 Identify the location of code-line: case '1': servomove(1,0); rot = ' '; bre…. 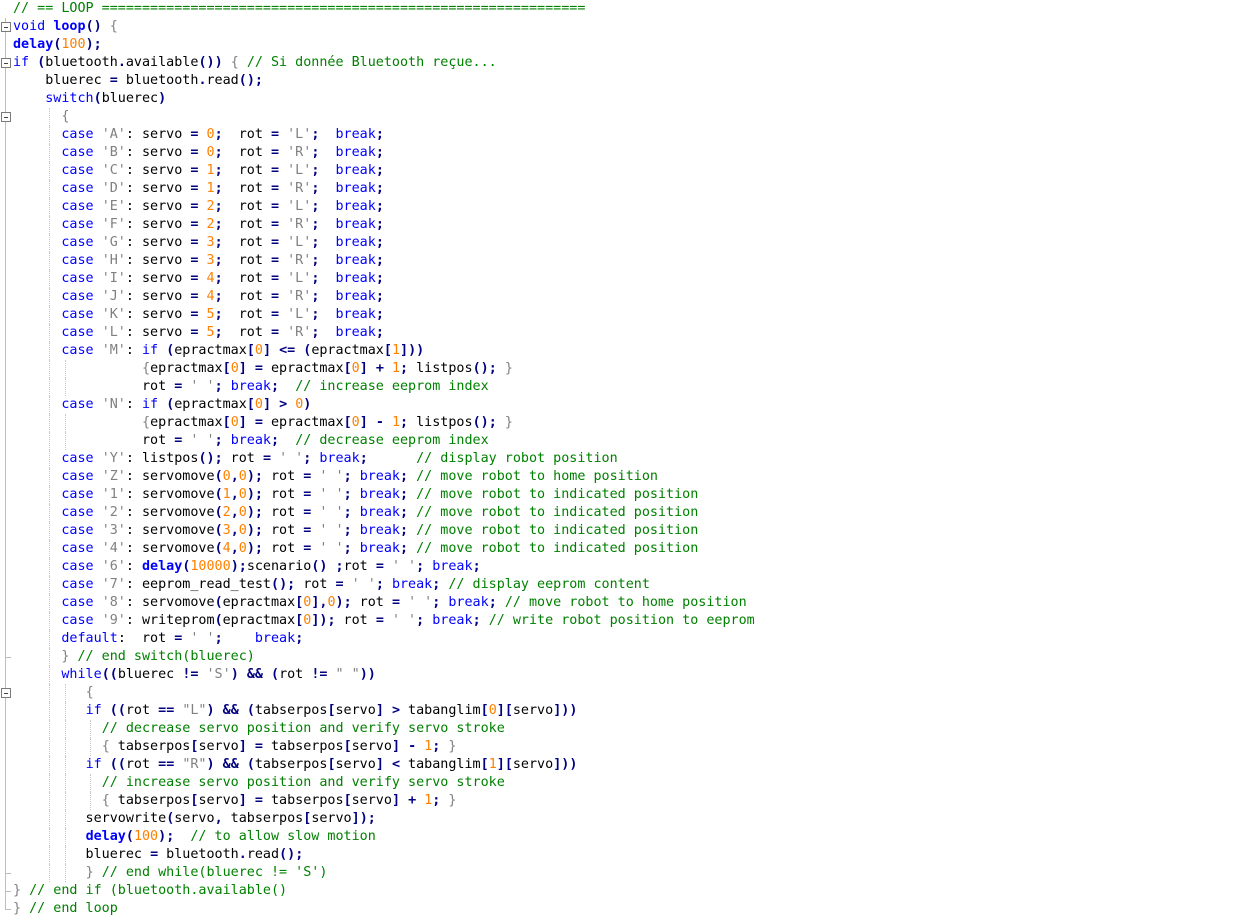
(384, 495).